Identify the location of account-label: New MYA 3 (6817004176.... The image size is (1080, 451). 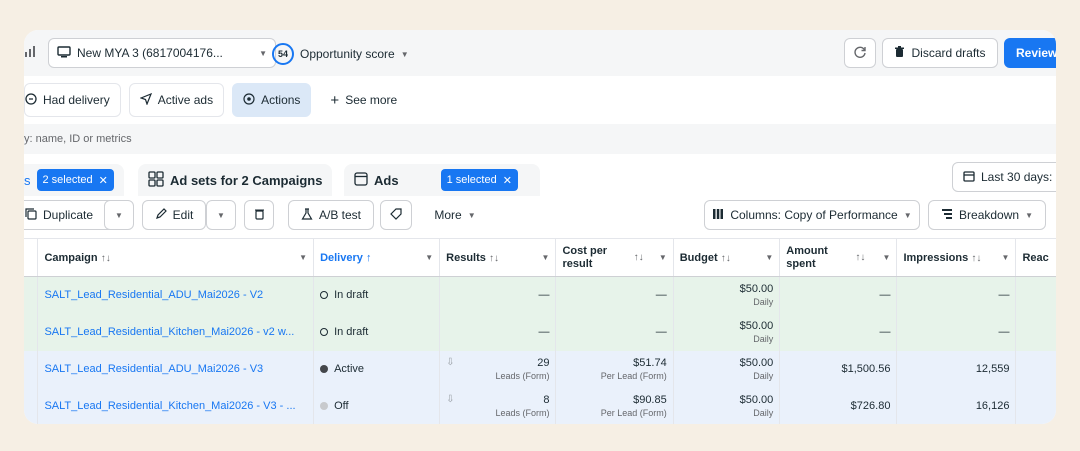
(150, 53).